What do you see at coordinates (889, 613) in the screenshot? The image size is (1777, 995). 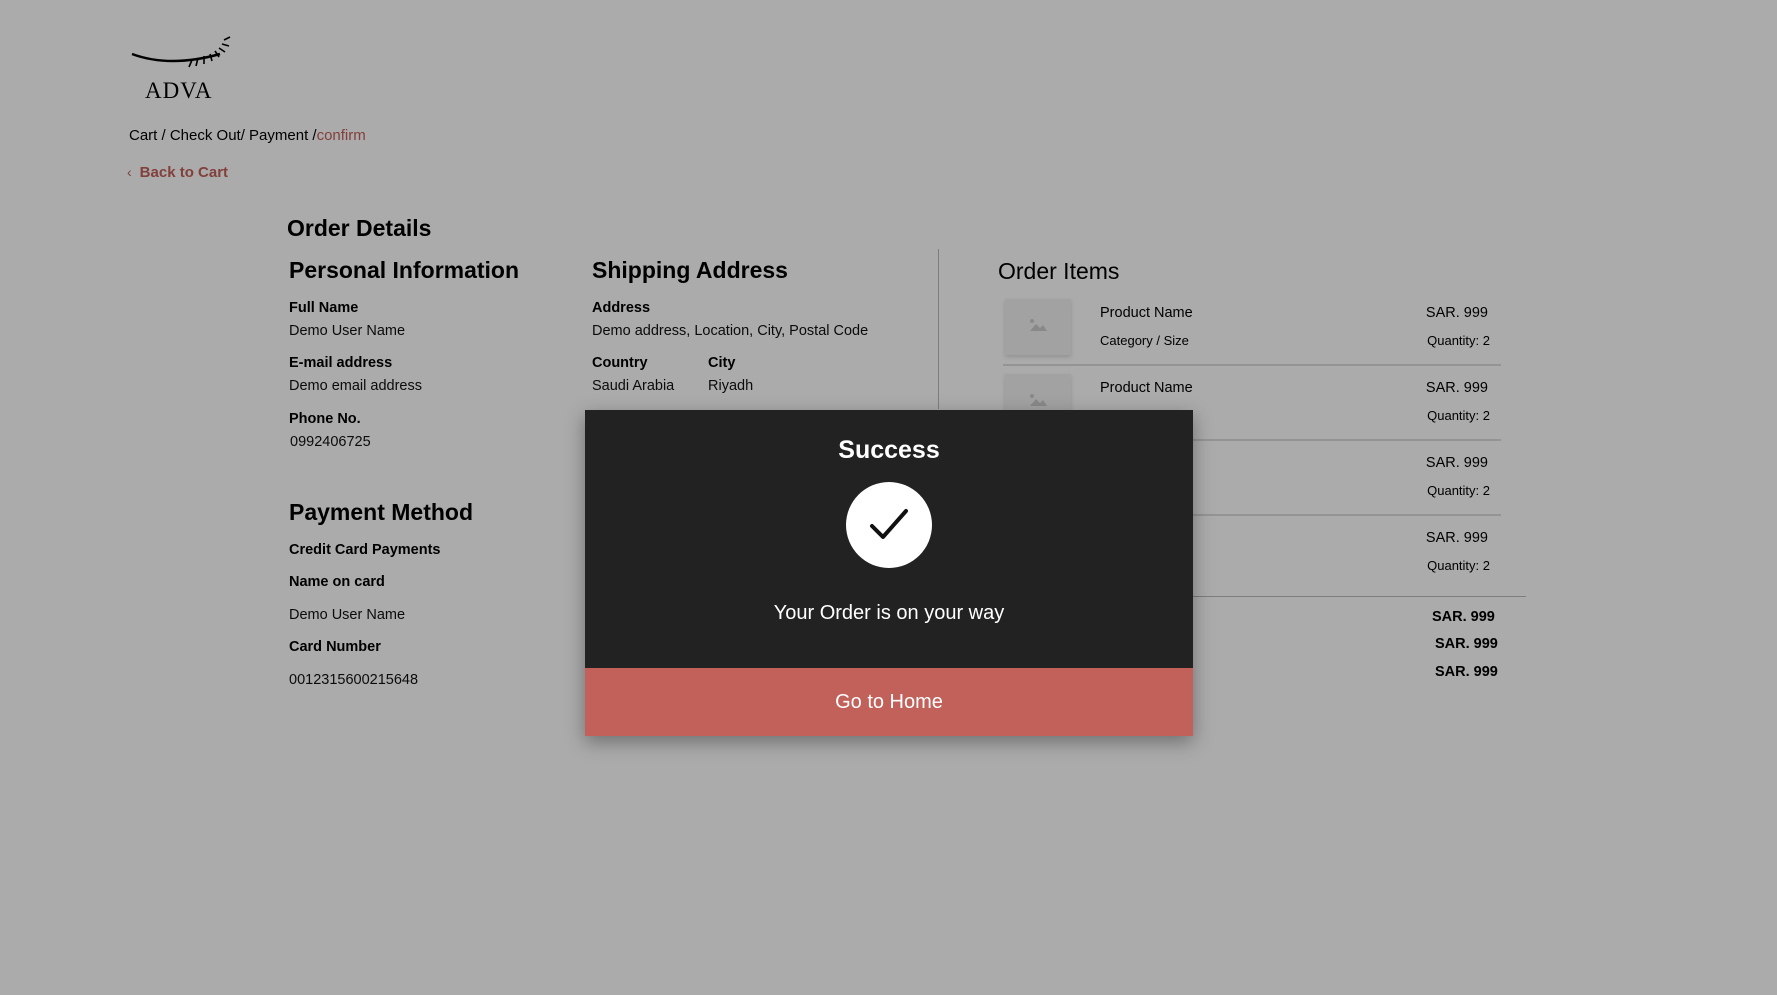 I see `modal-message: Your Order is on your way` at bounding box center [889, 613].